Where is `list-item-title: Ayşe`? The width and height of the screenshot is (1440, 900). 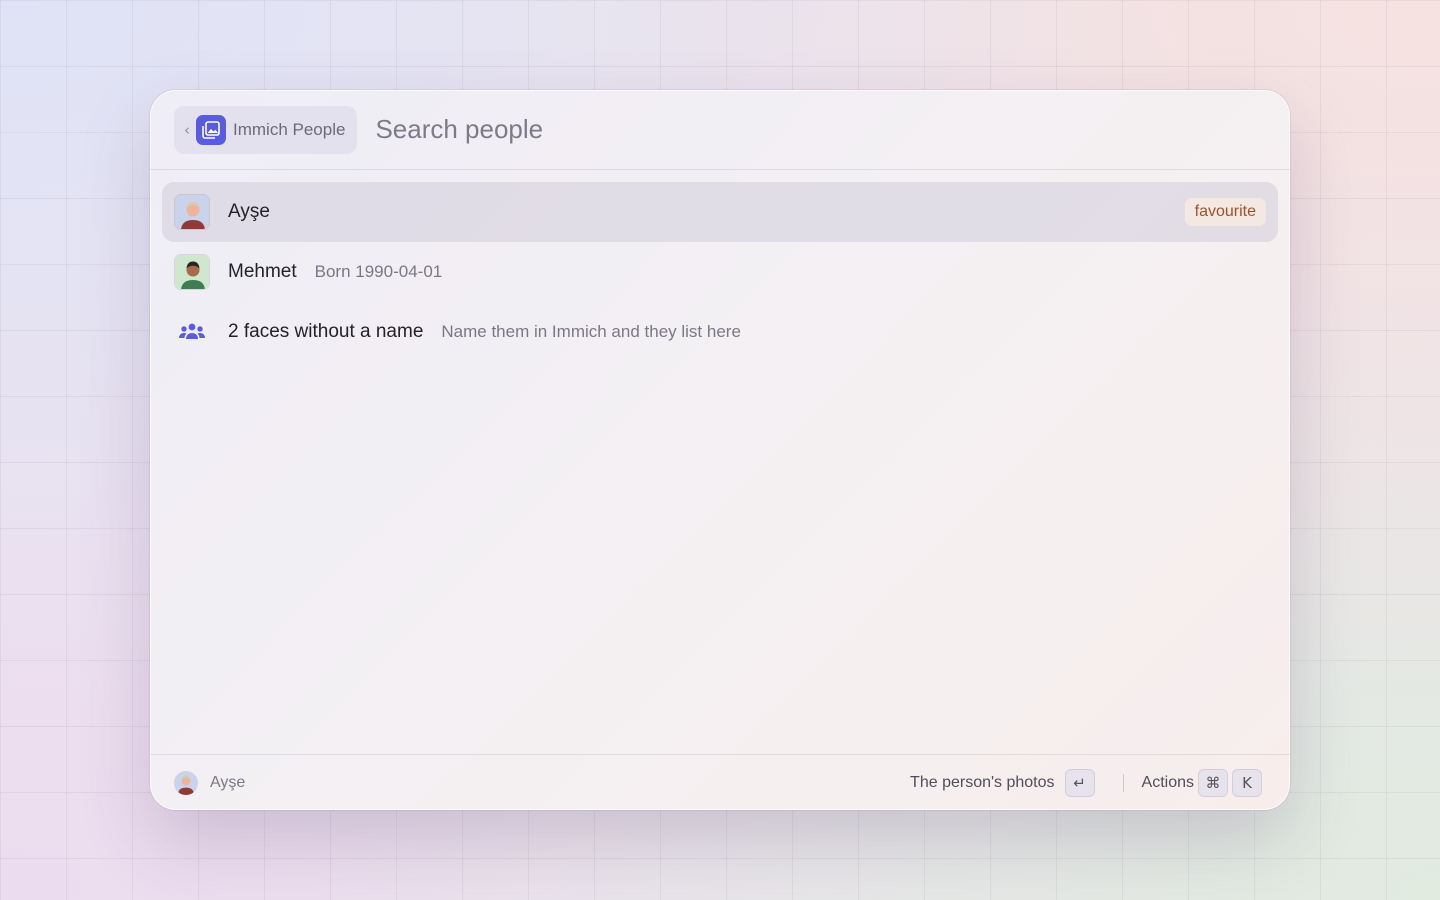 list-item-title: Ayşe is located at coordinates (249, 211).